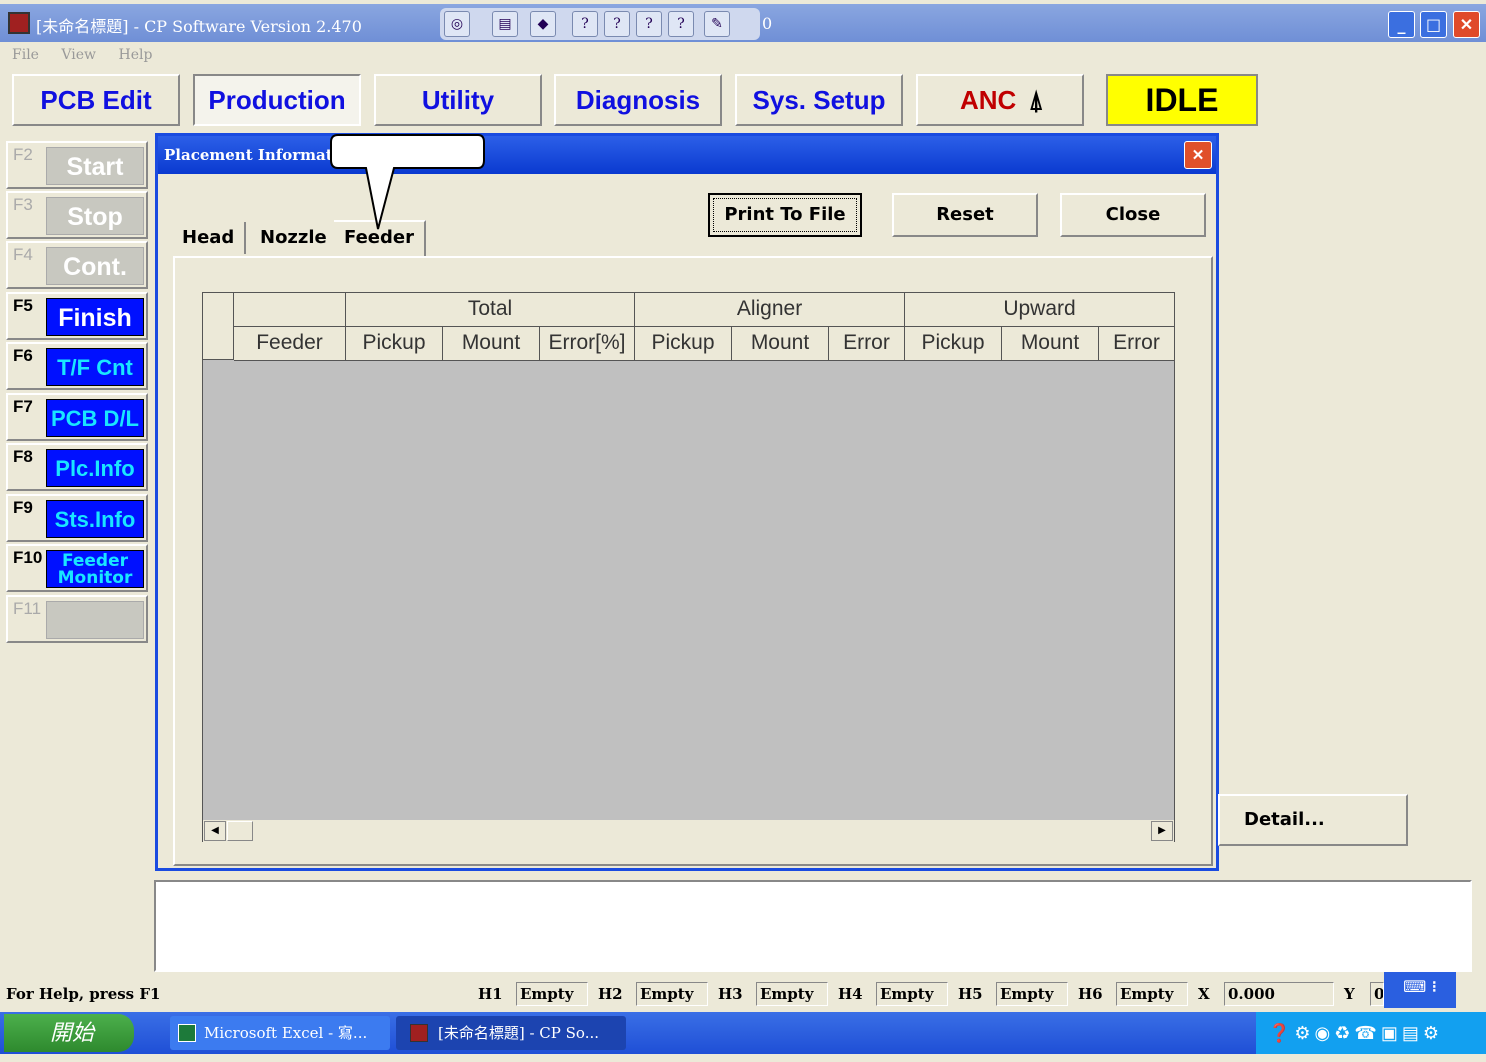 The image size is (1486, 1062). What do you see at coordinates (1133, 215) in the screenshot?
I see `close-button: Close` at bounding box center [1133, 215].